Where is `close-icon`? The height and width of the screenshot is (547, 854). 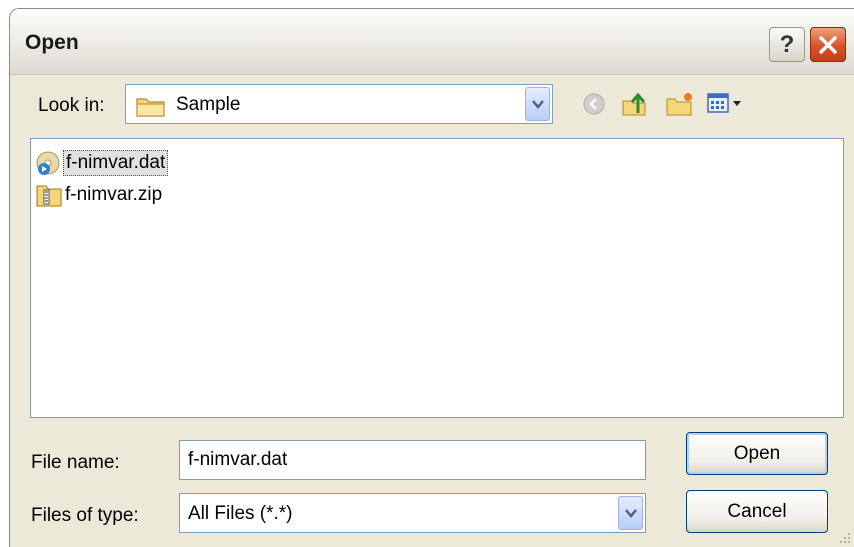
close-icon is located at coordinates (828, 44).